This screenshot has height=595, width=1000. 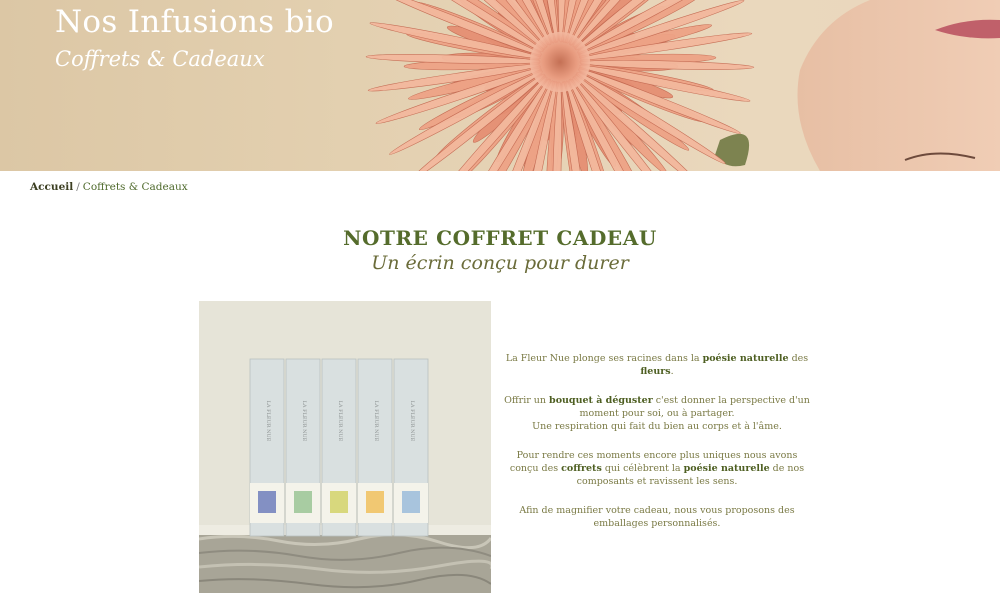 What do you see at coordinates (500, 263) in the screenshot?
I see `section-subheading: Un écrin conçu pour durer` at bounding box center [500, 263].